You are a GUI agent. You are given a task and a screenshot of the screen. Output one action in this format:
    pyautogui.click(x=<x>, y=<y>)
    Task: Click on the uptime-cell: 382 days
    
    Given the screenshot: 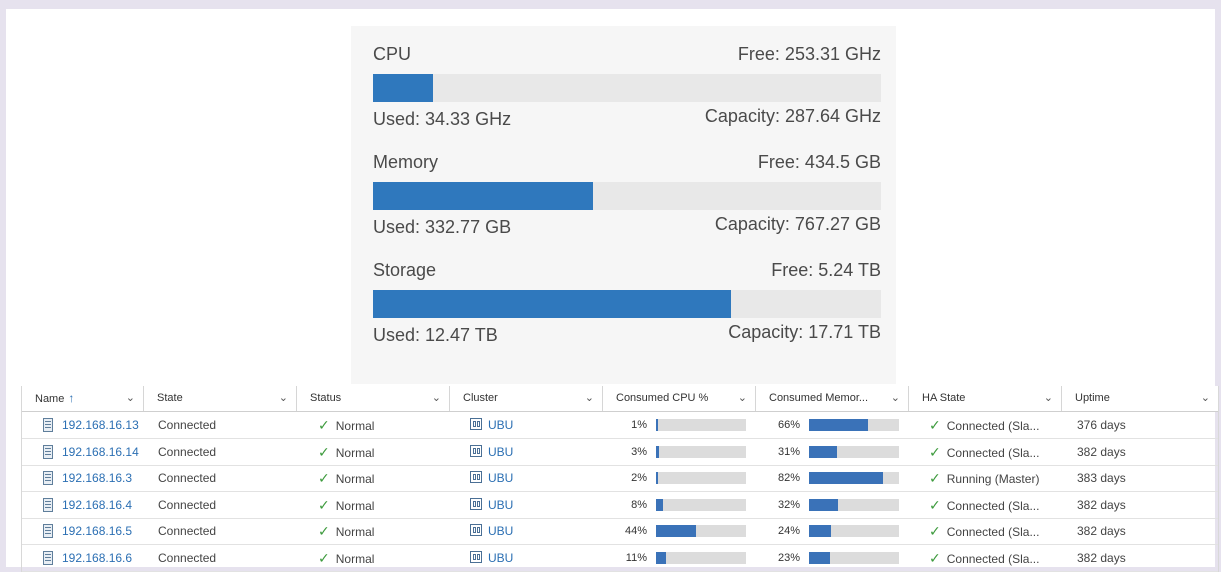 What is the action you would take?
    pyautogui.click(x=1101, y=531)
    